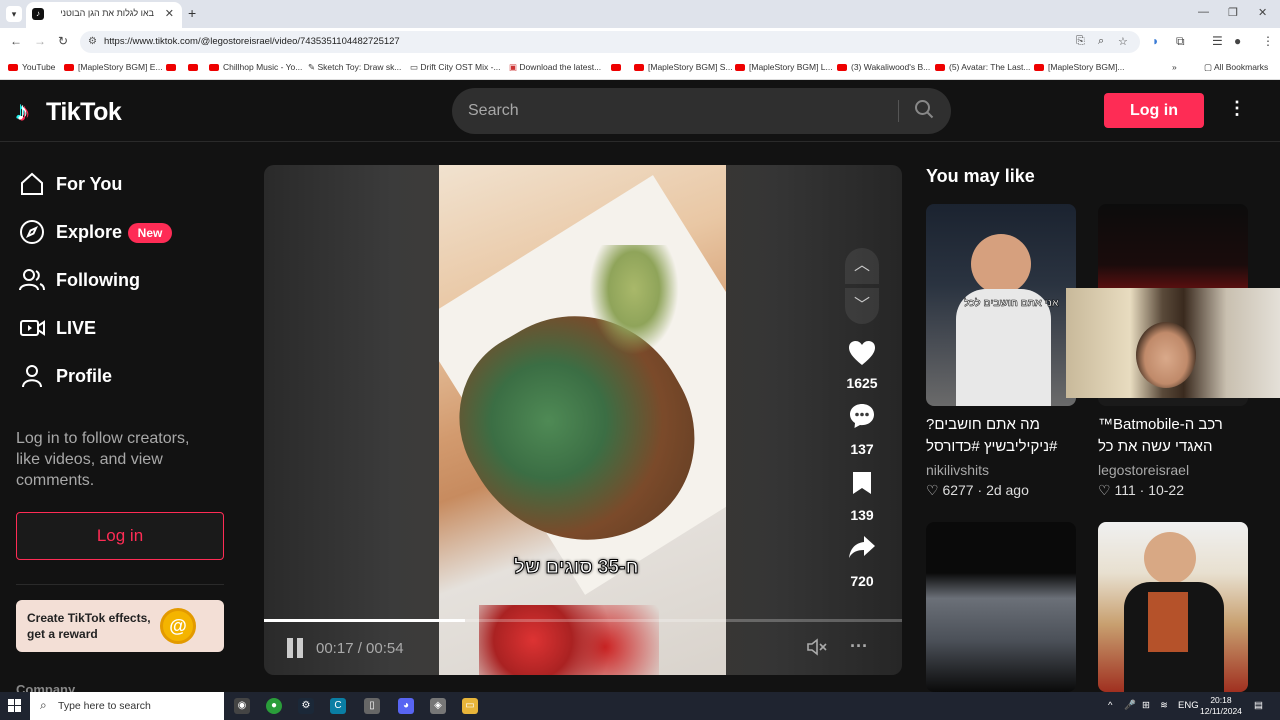  What do you see at coordinates (338, 706) in the screenshot?
I see `app-icon: C` at bounding box center [338, 706].